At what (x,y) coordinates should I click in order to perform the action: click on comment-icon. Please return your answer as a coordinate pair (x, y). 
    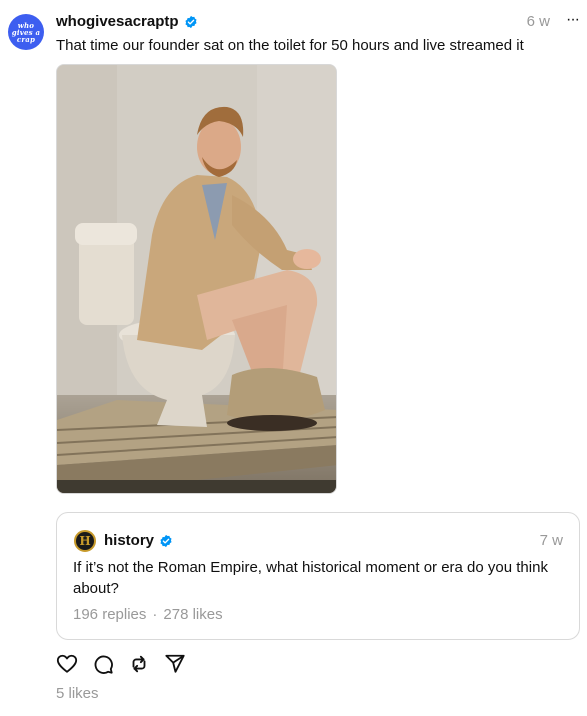
    Looking at the image, I should click on (103, 664).